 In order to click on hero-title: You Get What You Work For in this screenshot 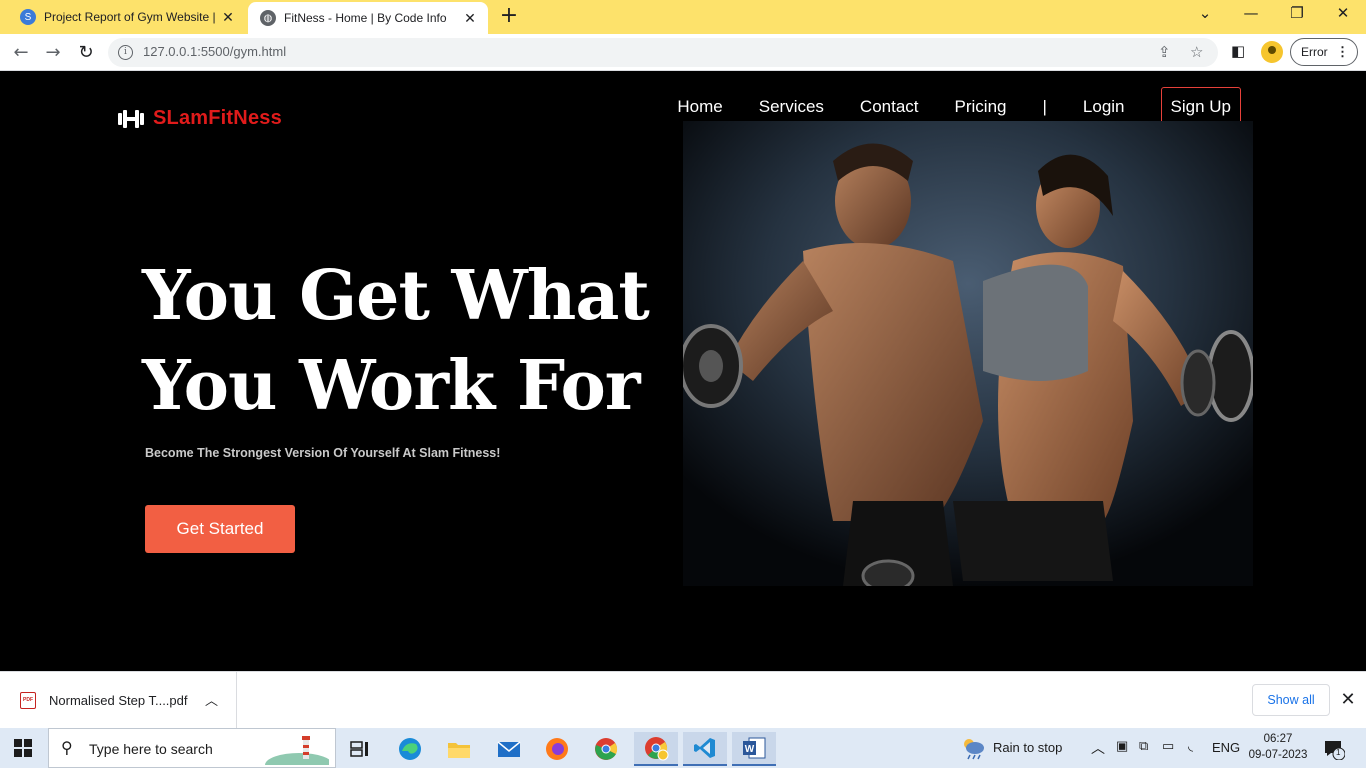, I will do `click(412, 341)`.